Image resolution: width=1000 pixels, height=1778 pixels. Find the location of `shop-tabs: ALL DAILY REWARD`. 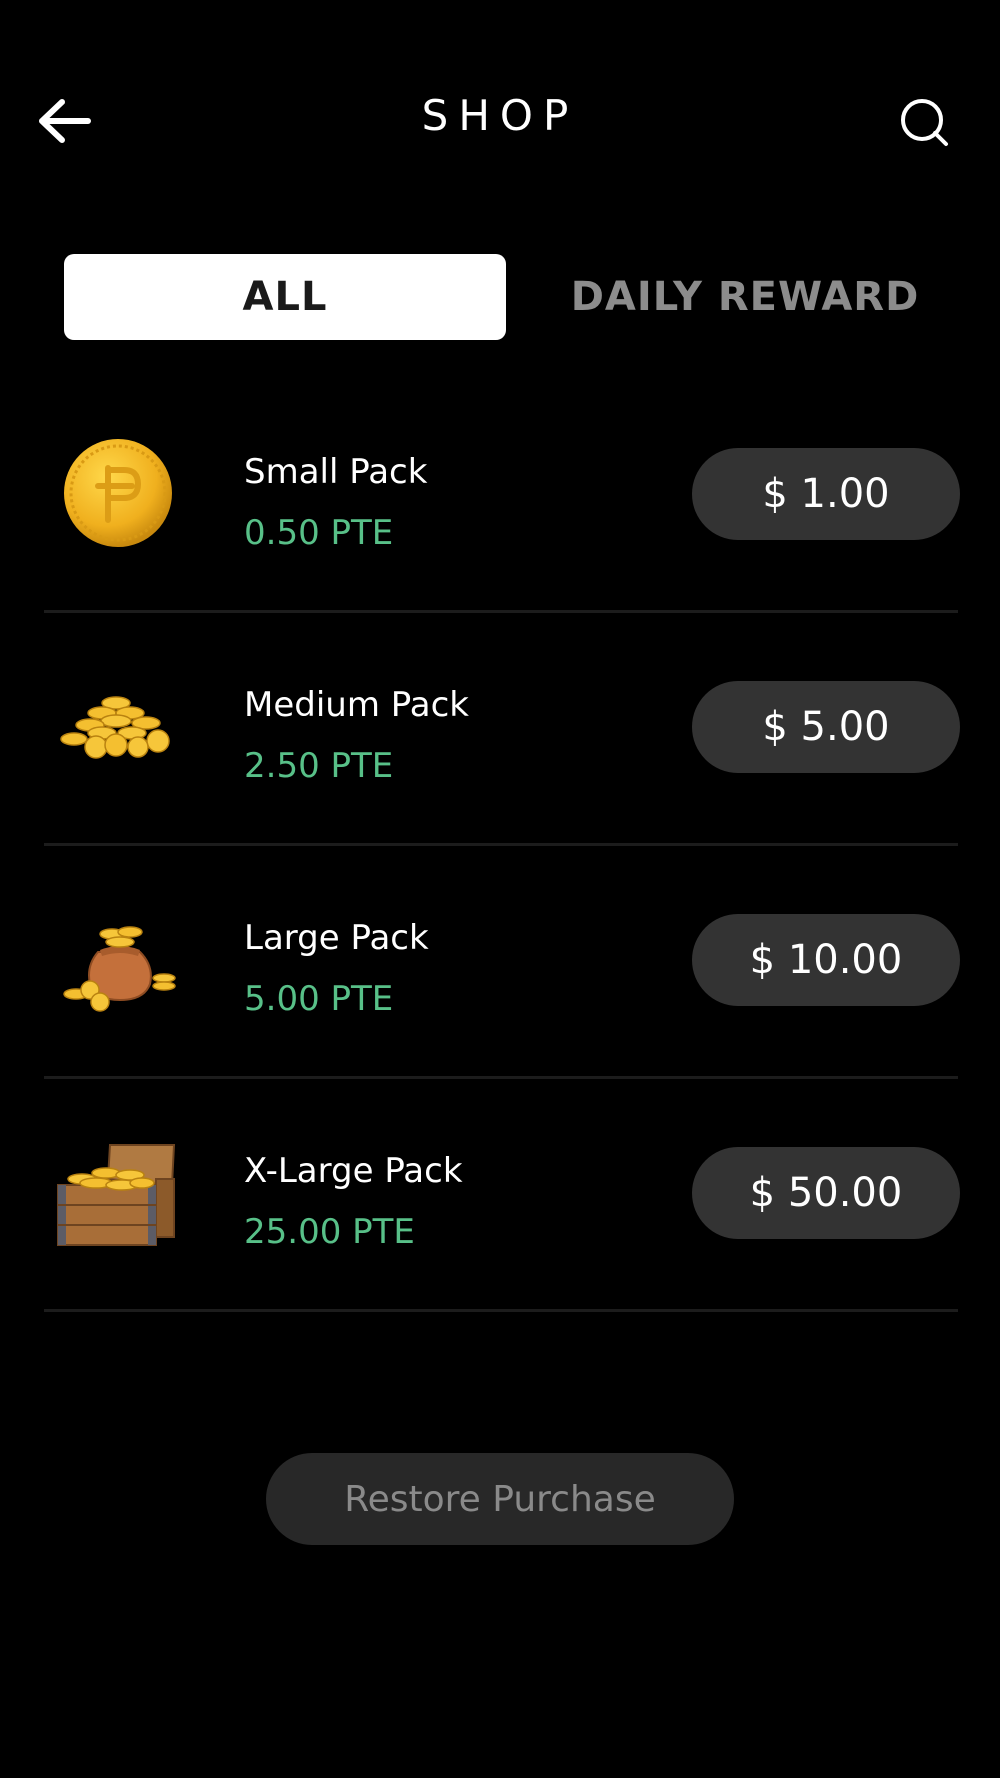

shop-tabs: ALL DAILY REWARD is located at coordinates (510, 297).